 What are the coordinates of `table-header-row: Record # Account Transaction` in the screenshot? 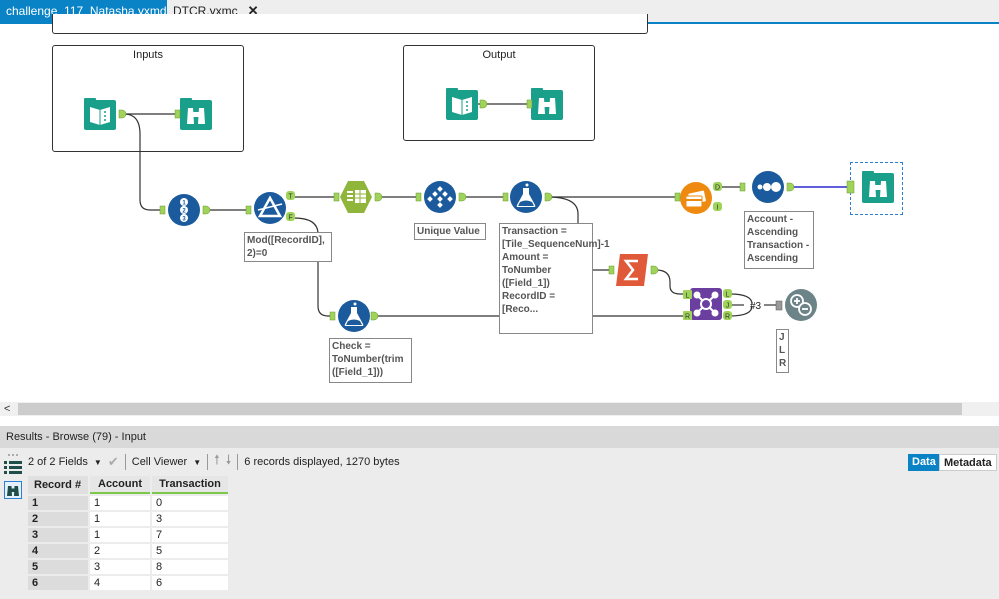 It's located at (128, 485).